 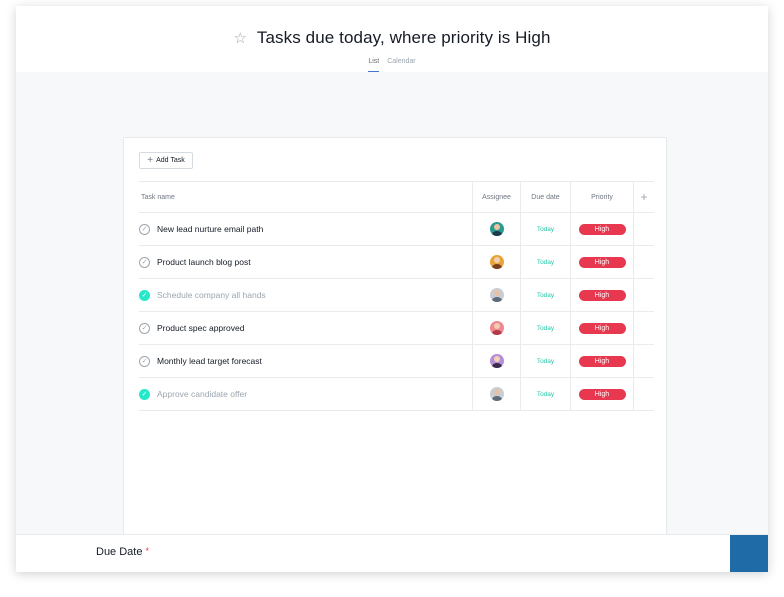 What do you see at coordinates (209, 361) in the screenshot?
I see `task-name: Monthly lead target forecast` at bounding box center [209, 361].